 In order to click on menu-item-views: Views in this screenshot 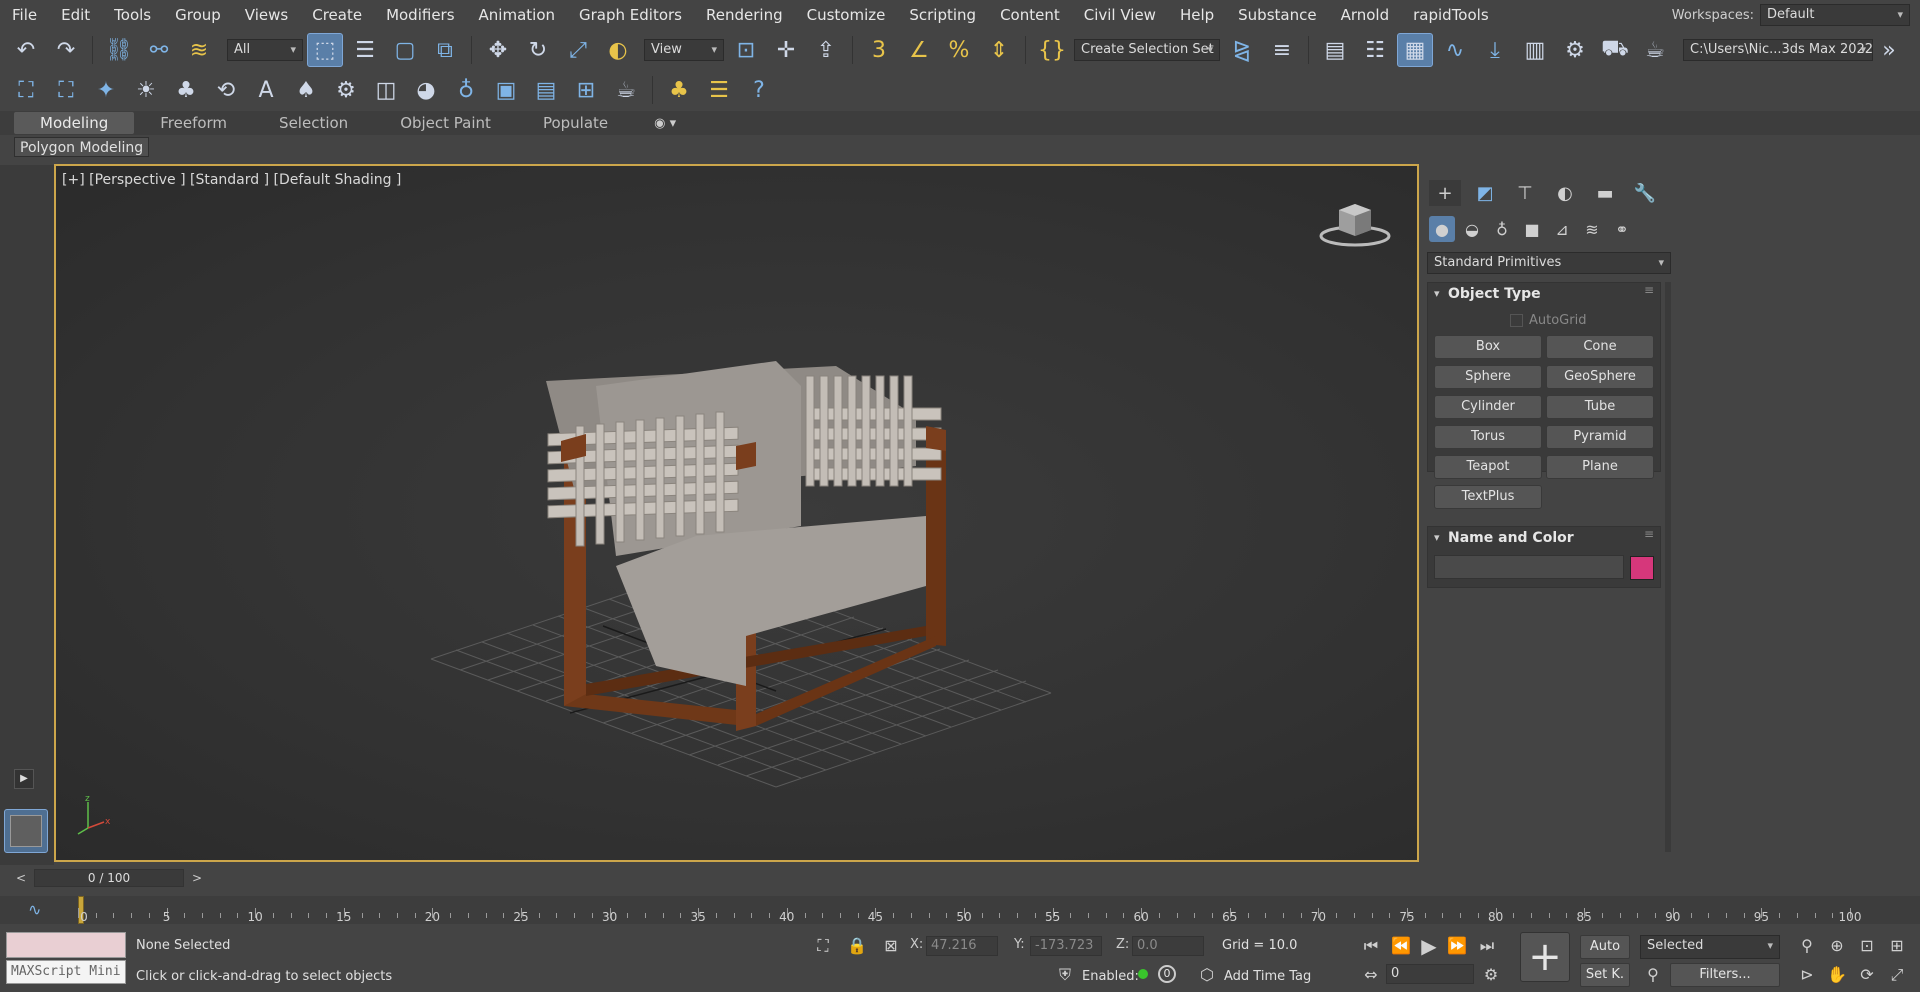, I will do `click(266, 15)`.